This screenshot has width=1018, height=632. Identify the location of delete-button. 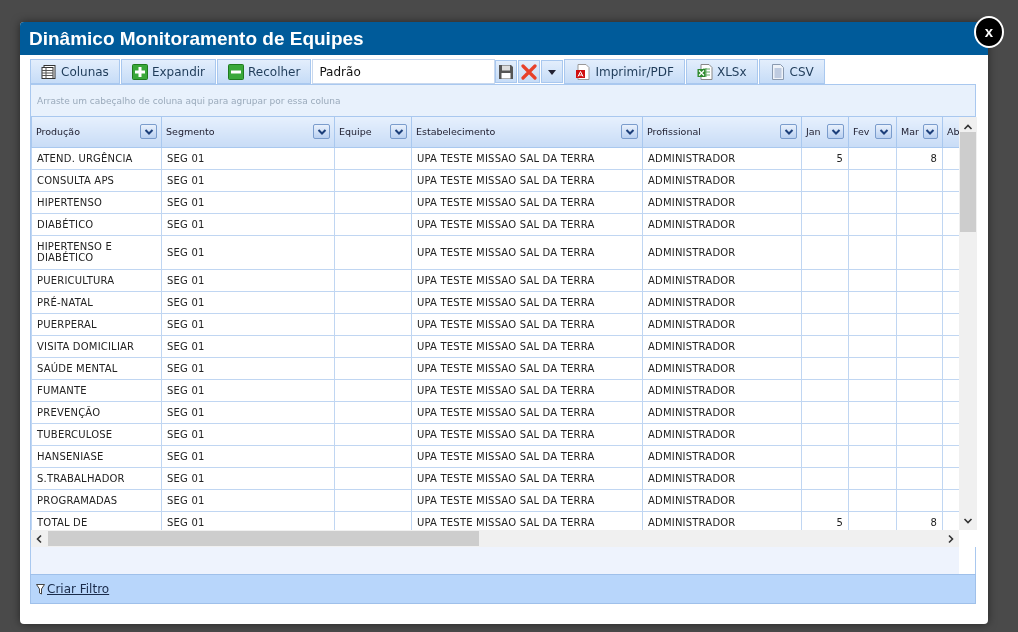
(529, 71).